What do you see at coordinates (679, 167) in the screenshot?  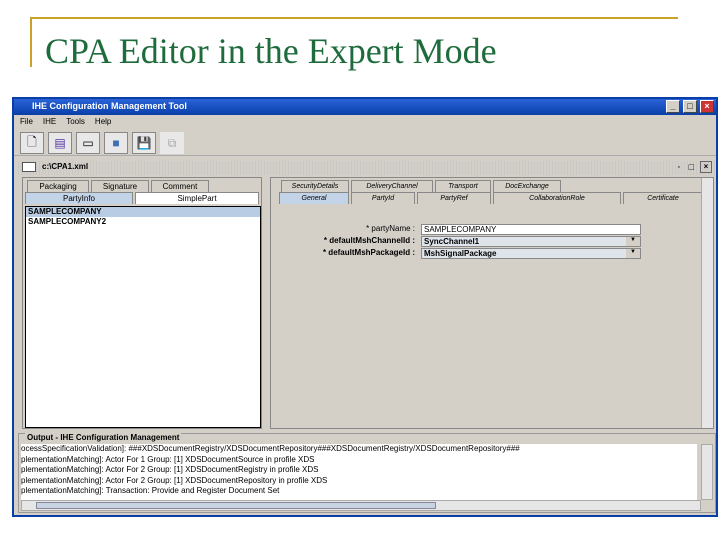 I see `frame-minimize-button: ▫` at bounding box center [679, 167].